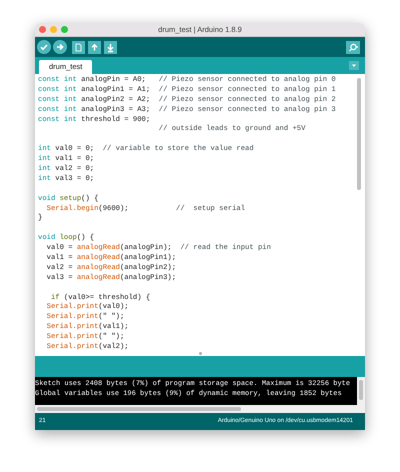  Describe the element at coordinates (44, 47) in the screenshot. I see `verify-check-icon` at that location.